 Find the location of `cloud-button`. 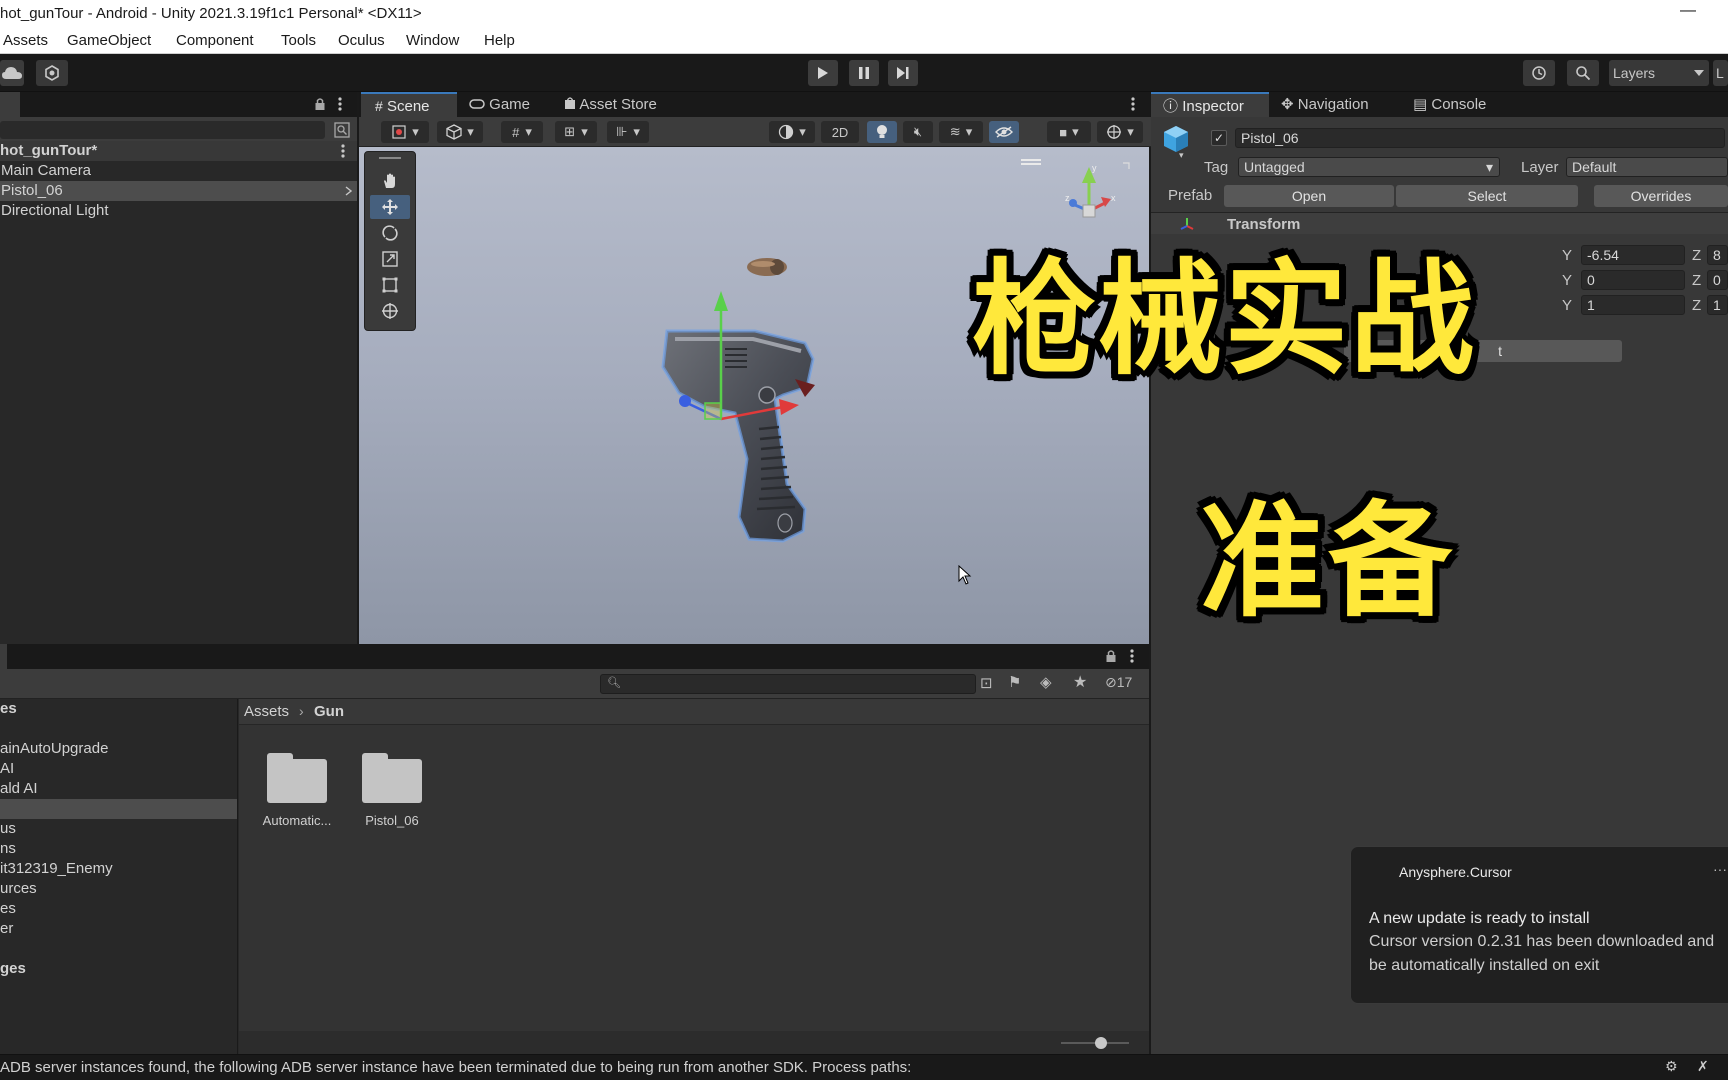

cloud-button is located at coordinates (12, 73).